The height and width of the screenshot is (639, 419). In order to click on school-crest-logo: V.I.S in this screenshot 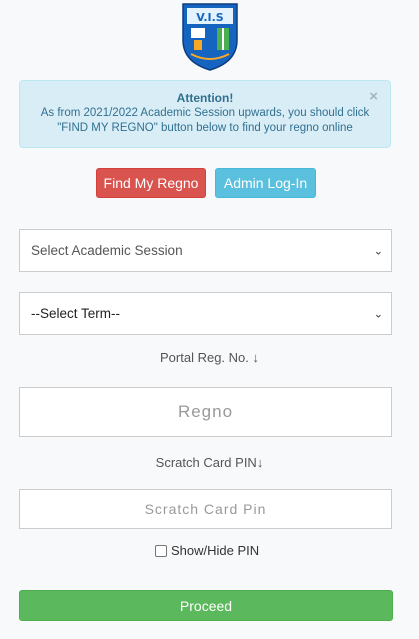, I will do `click(209, 37)`.